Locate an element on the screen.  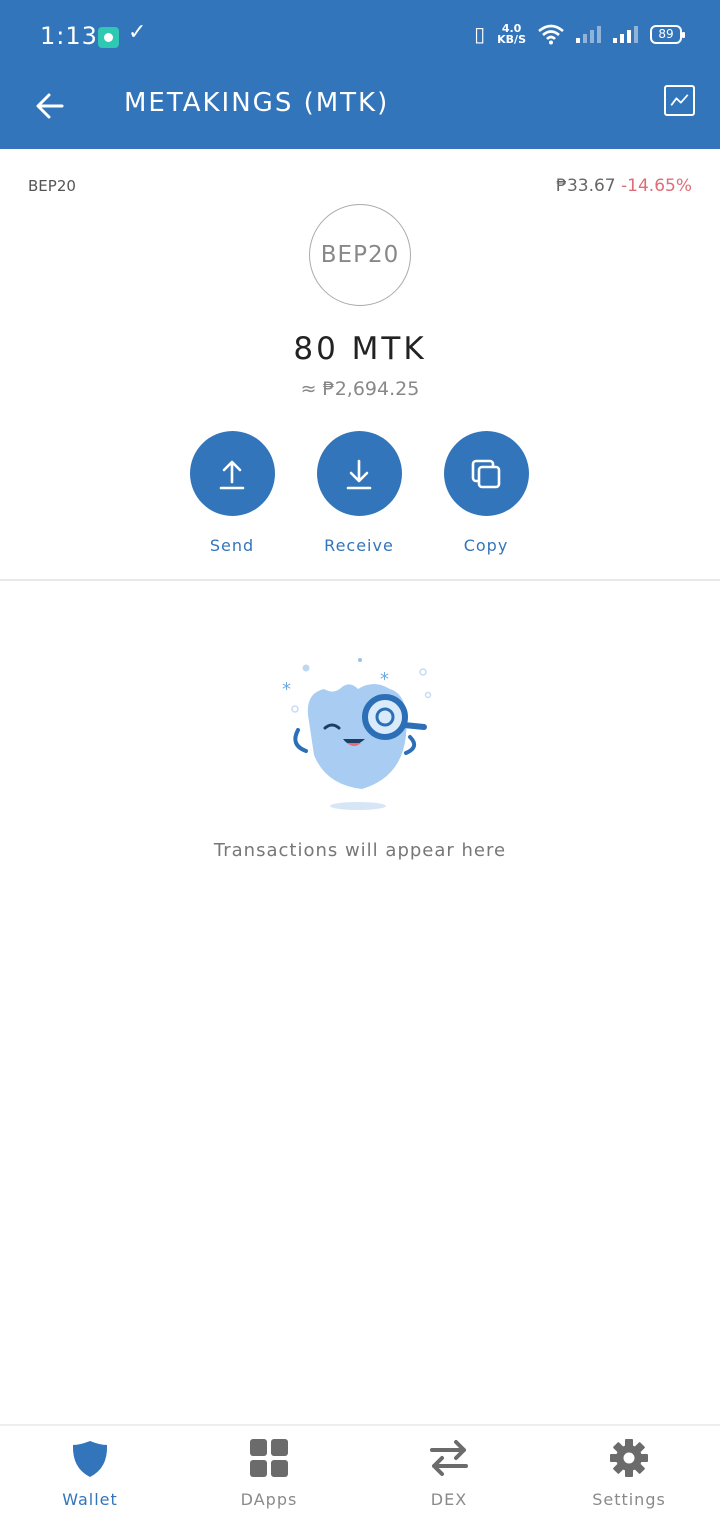
price-chart-button is located at coordinates (679, 100).